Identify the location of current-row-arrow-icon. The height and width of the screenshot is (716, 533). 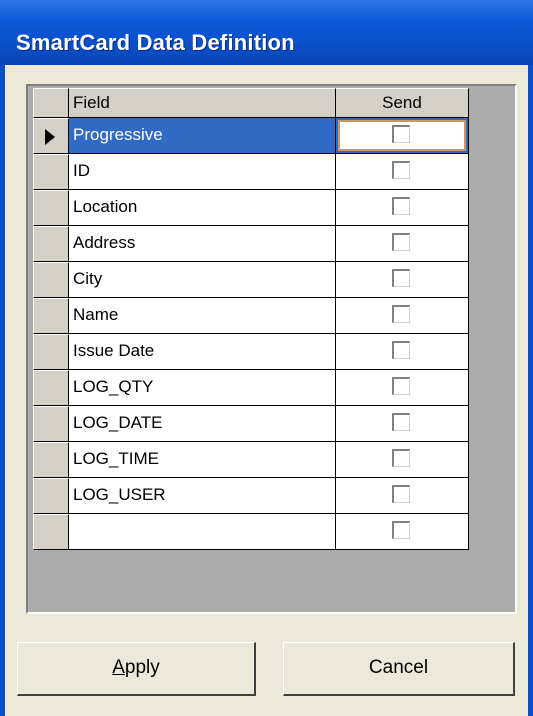
(50, 137).